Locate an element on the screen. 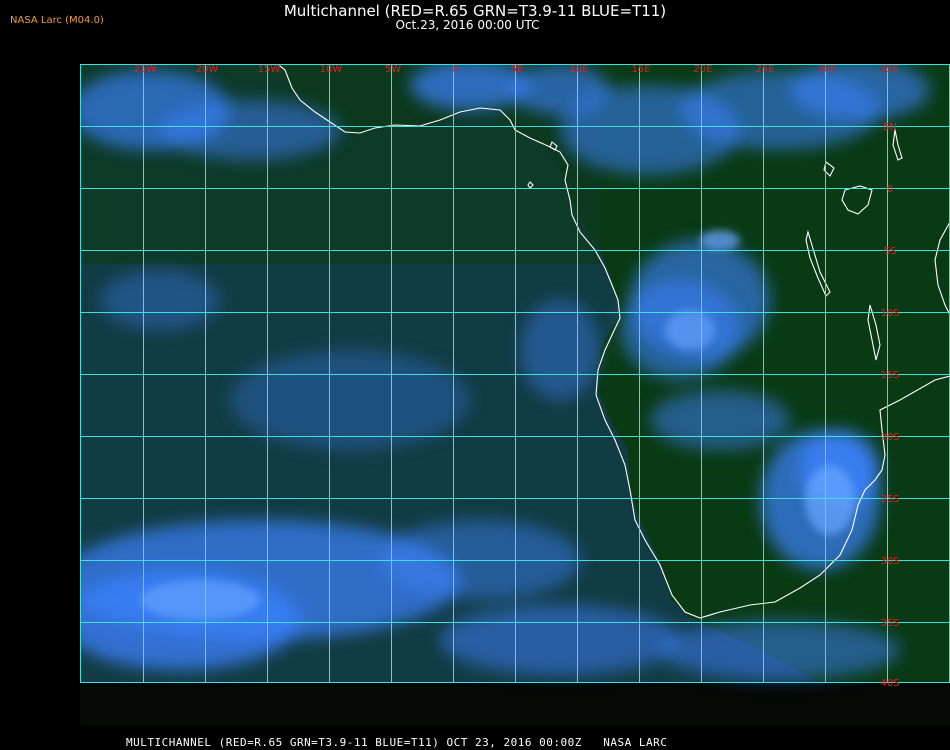  latitude-label: 0 is located at coordinates (890, 189).